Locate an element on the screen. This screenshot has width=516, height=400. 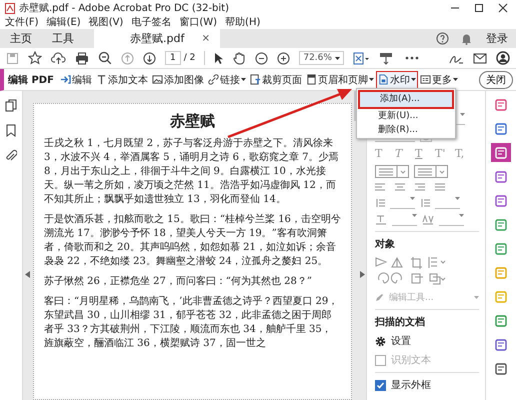
zoom-in-icon is located at coordinates (283, 58).